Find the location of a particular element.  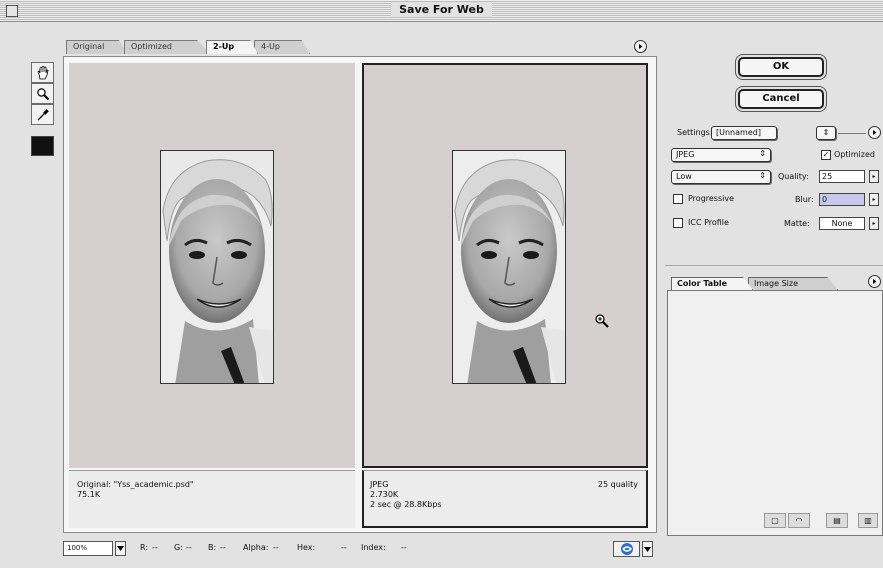

preview-menu-button is located at coordinates (640, 46).